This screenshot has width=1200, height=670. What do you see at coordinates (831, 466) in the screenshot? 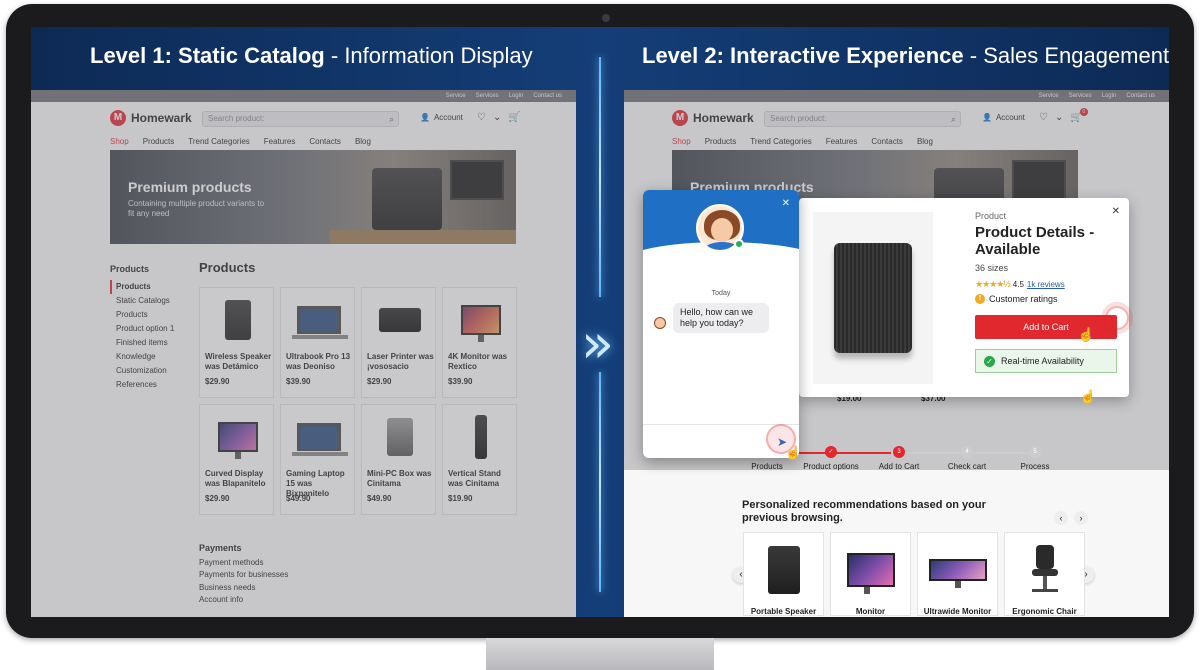
I see `step-label: Product options` at bounding box center [831, 466].